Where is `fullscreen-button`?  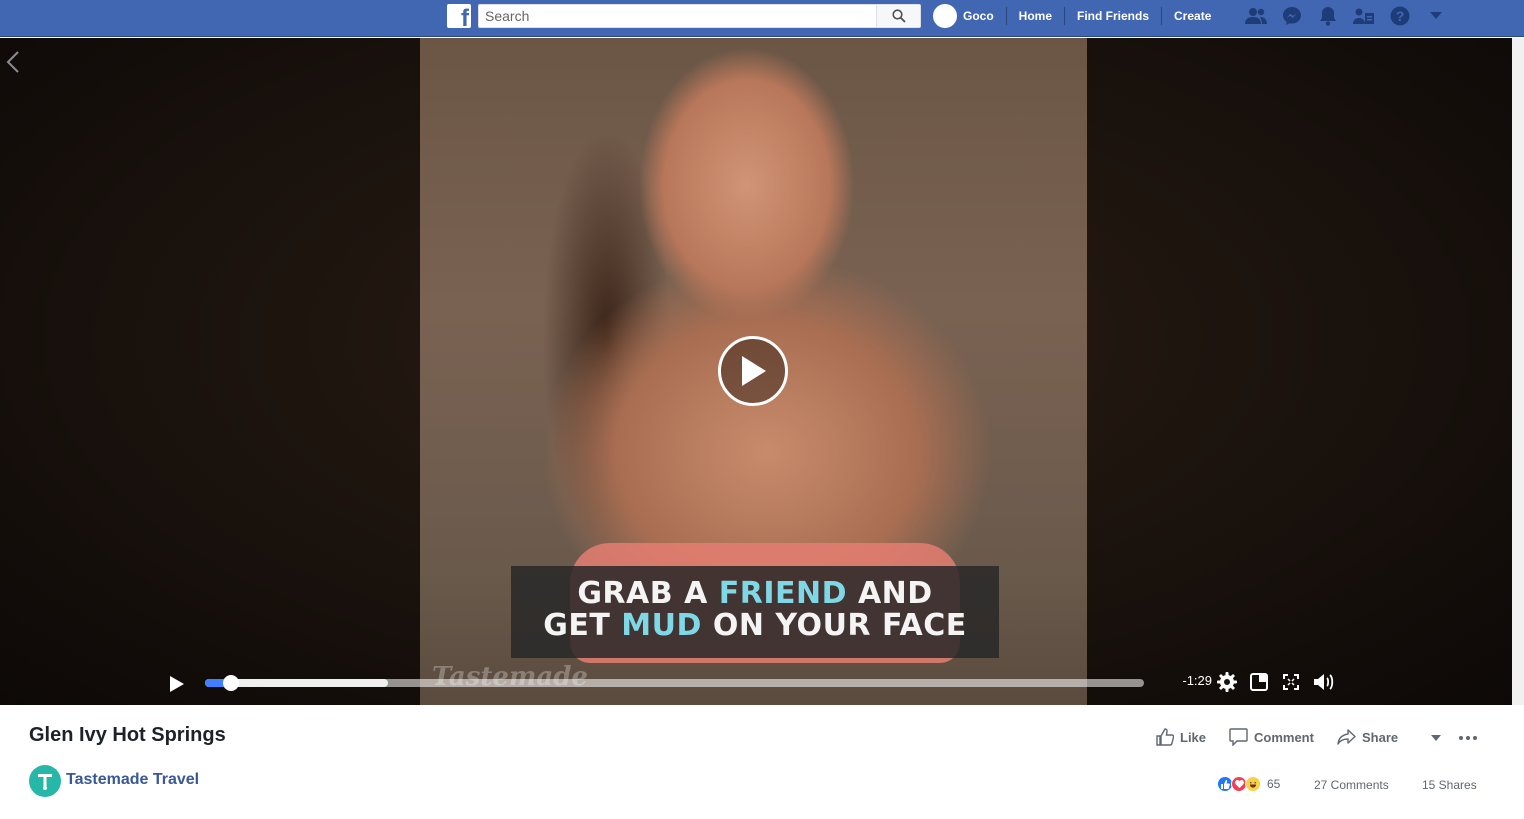
fullscreen-button is located at coordinates (1291, 682).